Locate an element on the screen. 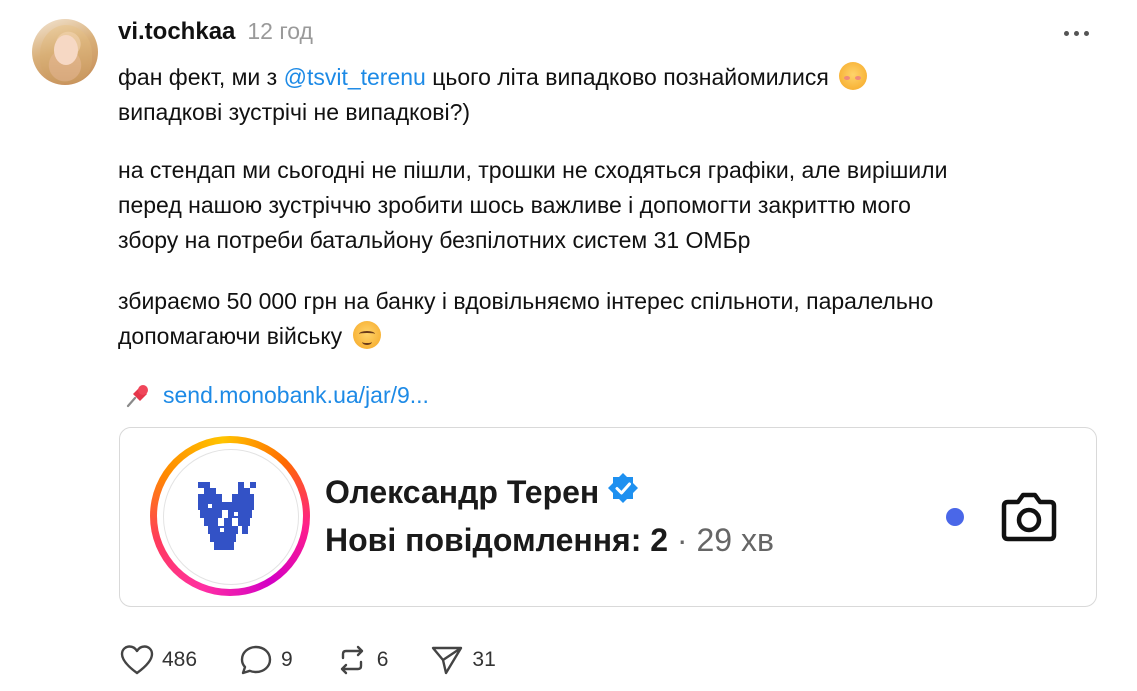 The image size is (1137, 691). shy-face-emoji is located at coordinates (853, 76).